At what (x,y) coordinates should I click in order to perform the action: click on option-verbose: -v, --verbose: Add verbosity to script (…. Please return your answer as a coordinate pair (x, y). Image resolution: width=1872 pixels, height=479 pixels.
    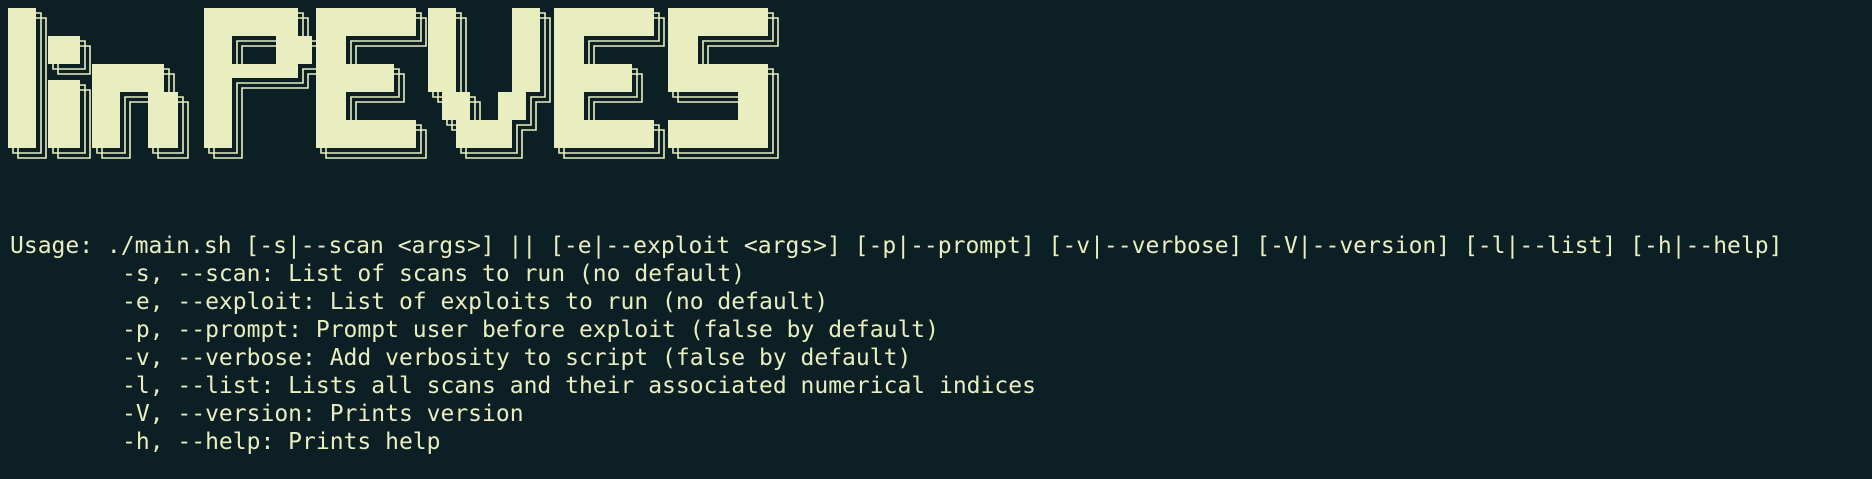
    Looking at the image, I should click on (517, 358).